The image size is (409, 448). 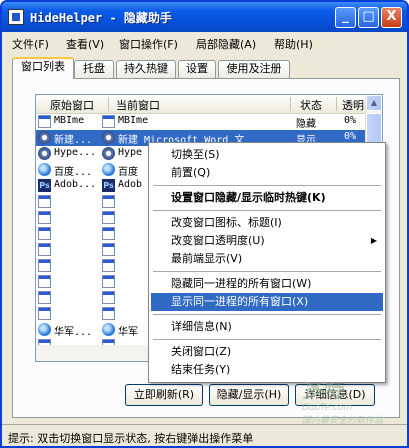 I want to click on context-menu-item-label: 详细信息(N), so click(x=201, y=326).